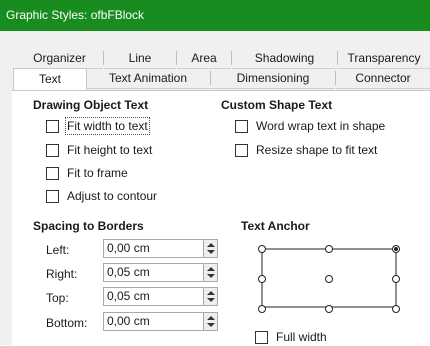 The image size is (430, 346). I want to click on anchor-top-center, so click(329, 249).